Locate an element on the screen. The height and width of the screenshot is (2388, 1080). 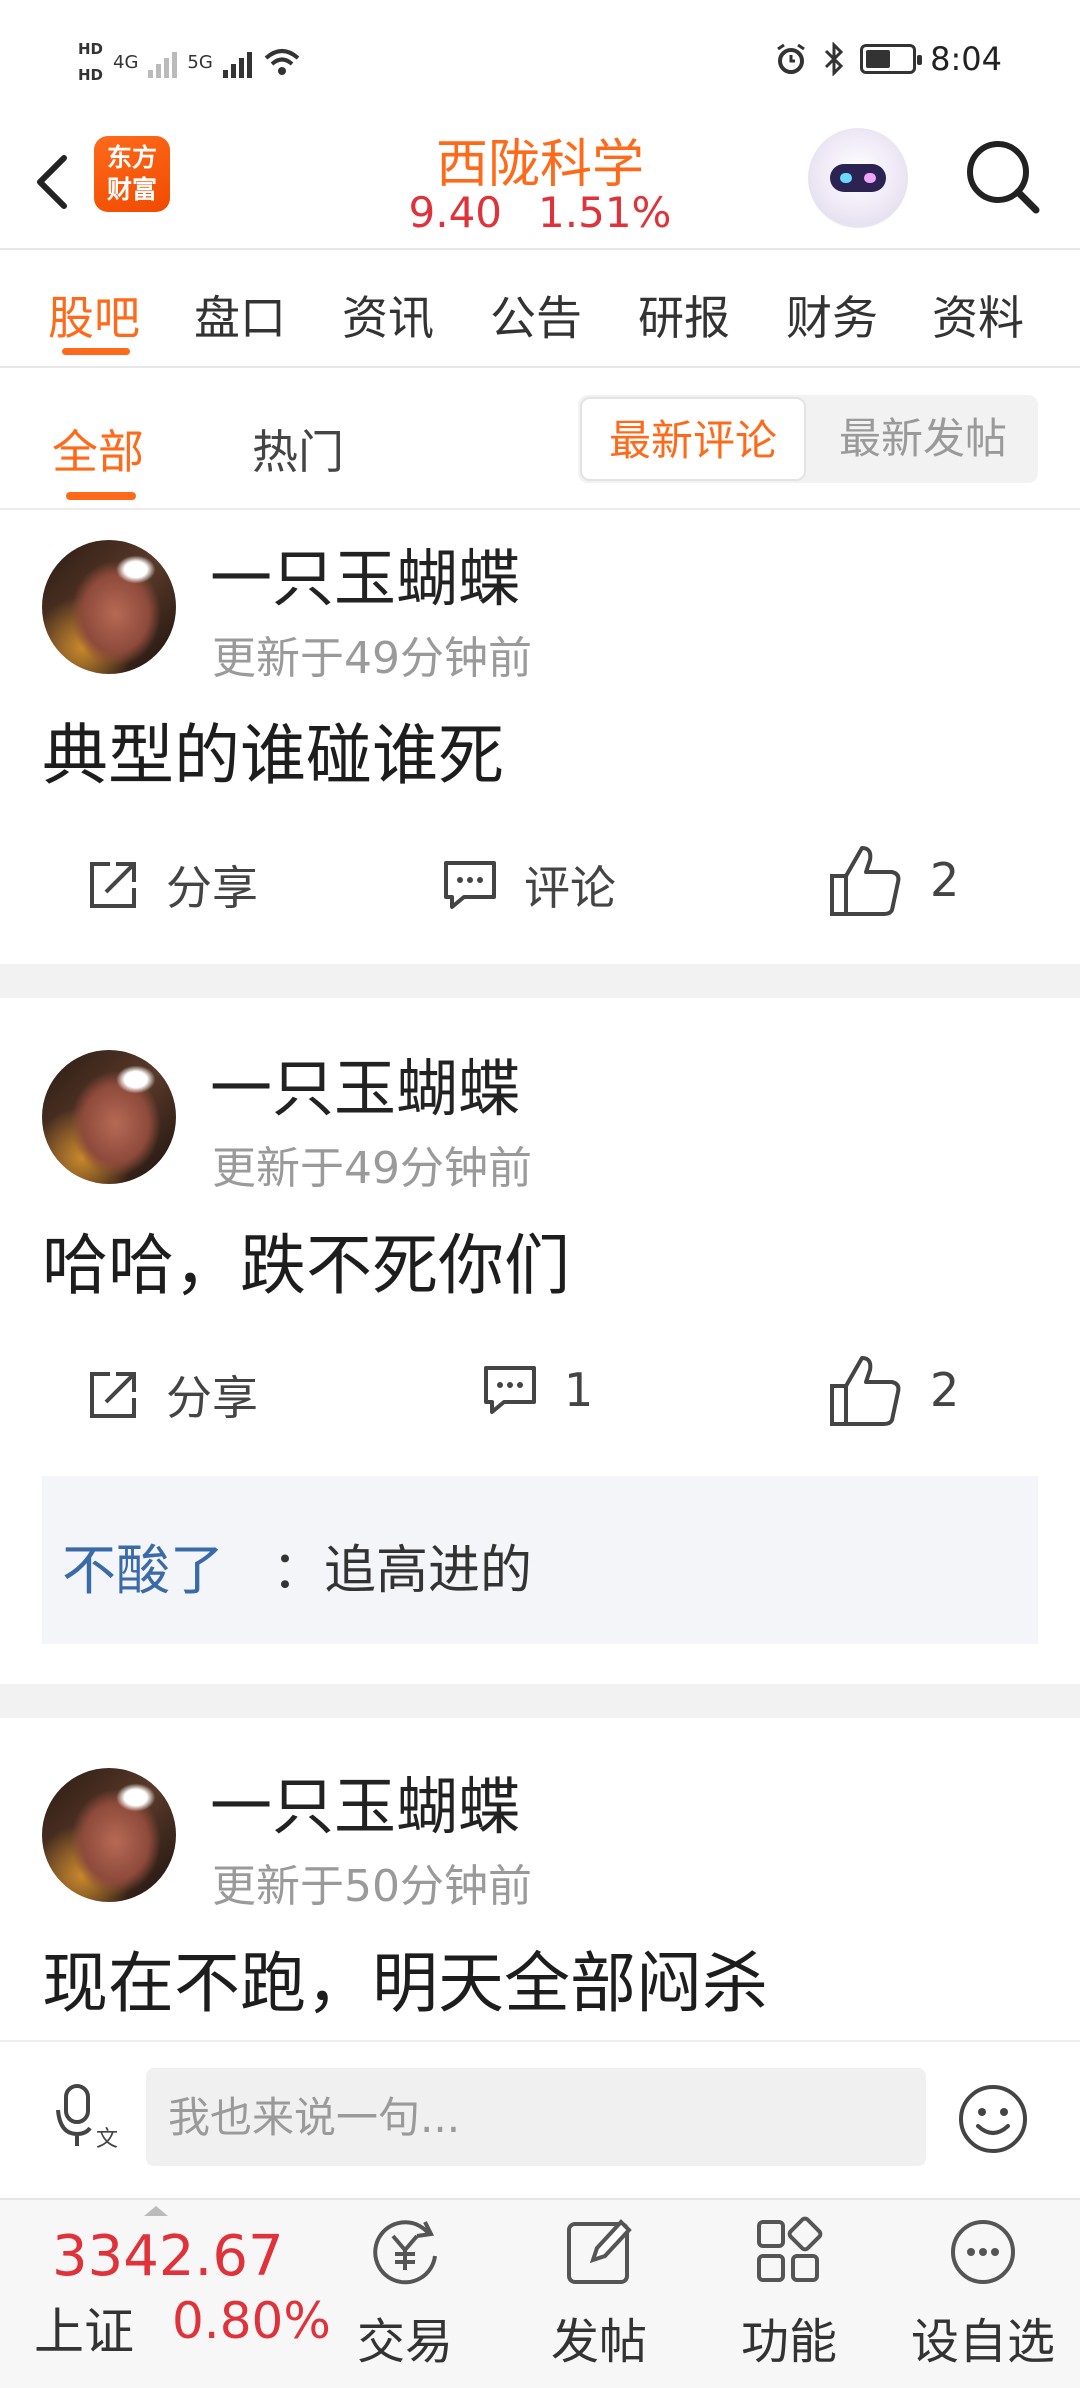
index-value: 3342.67 is located at coordinates (168, 2256).